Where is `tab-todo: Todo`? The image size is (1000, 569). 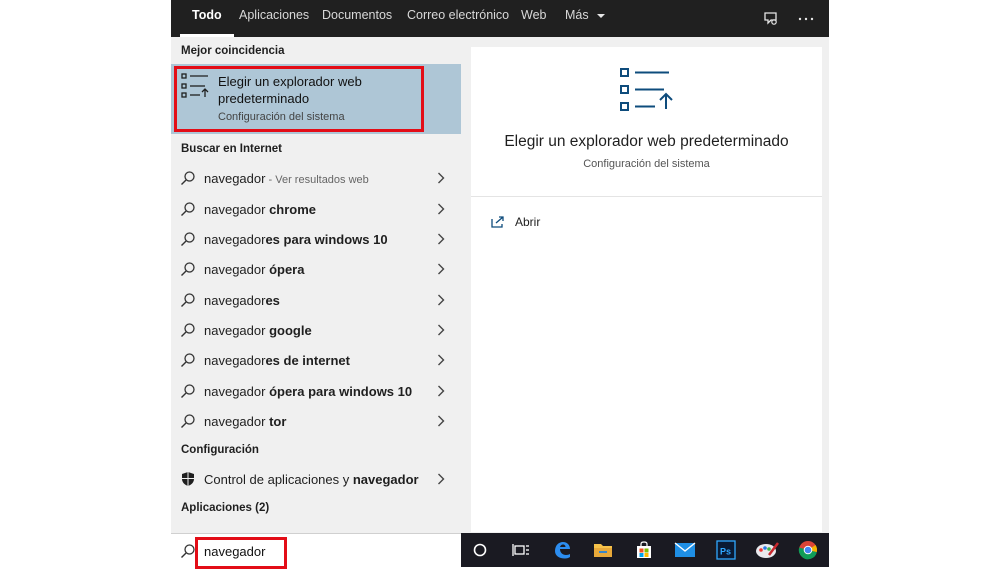 tab-todo: Todo is located at coordinates (207, 18).